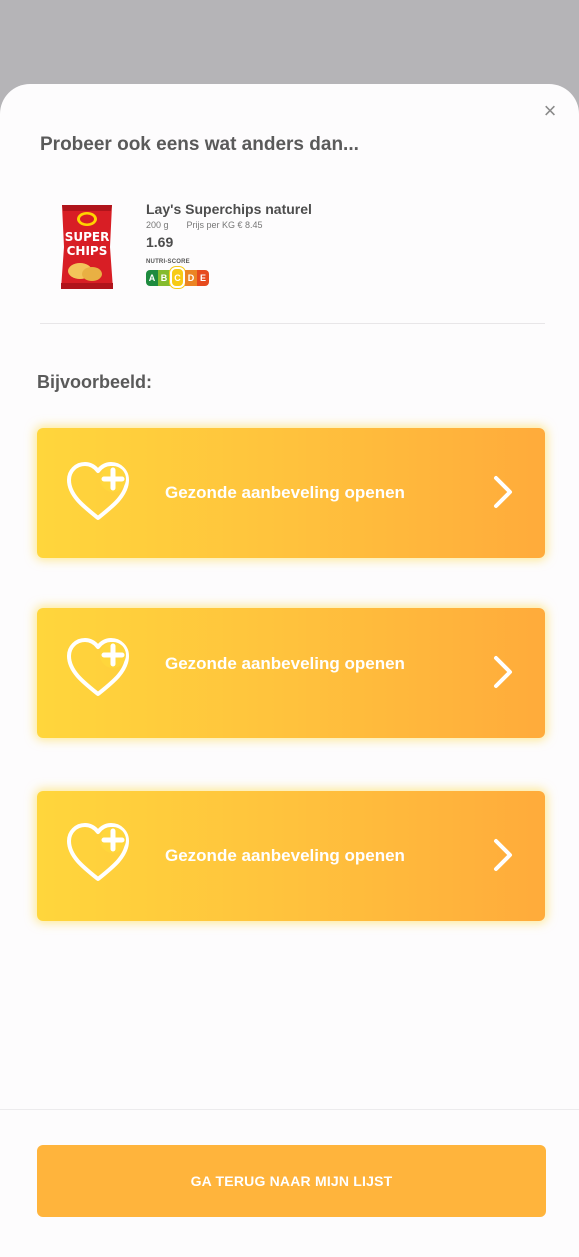 The height and width of the screenshot is (1257, 579). I want to click on svg-text: SUPER, so click(87, 237).